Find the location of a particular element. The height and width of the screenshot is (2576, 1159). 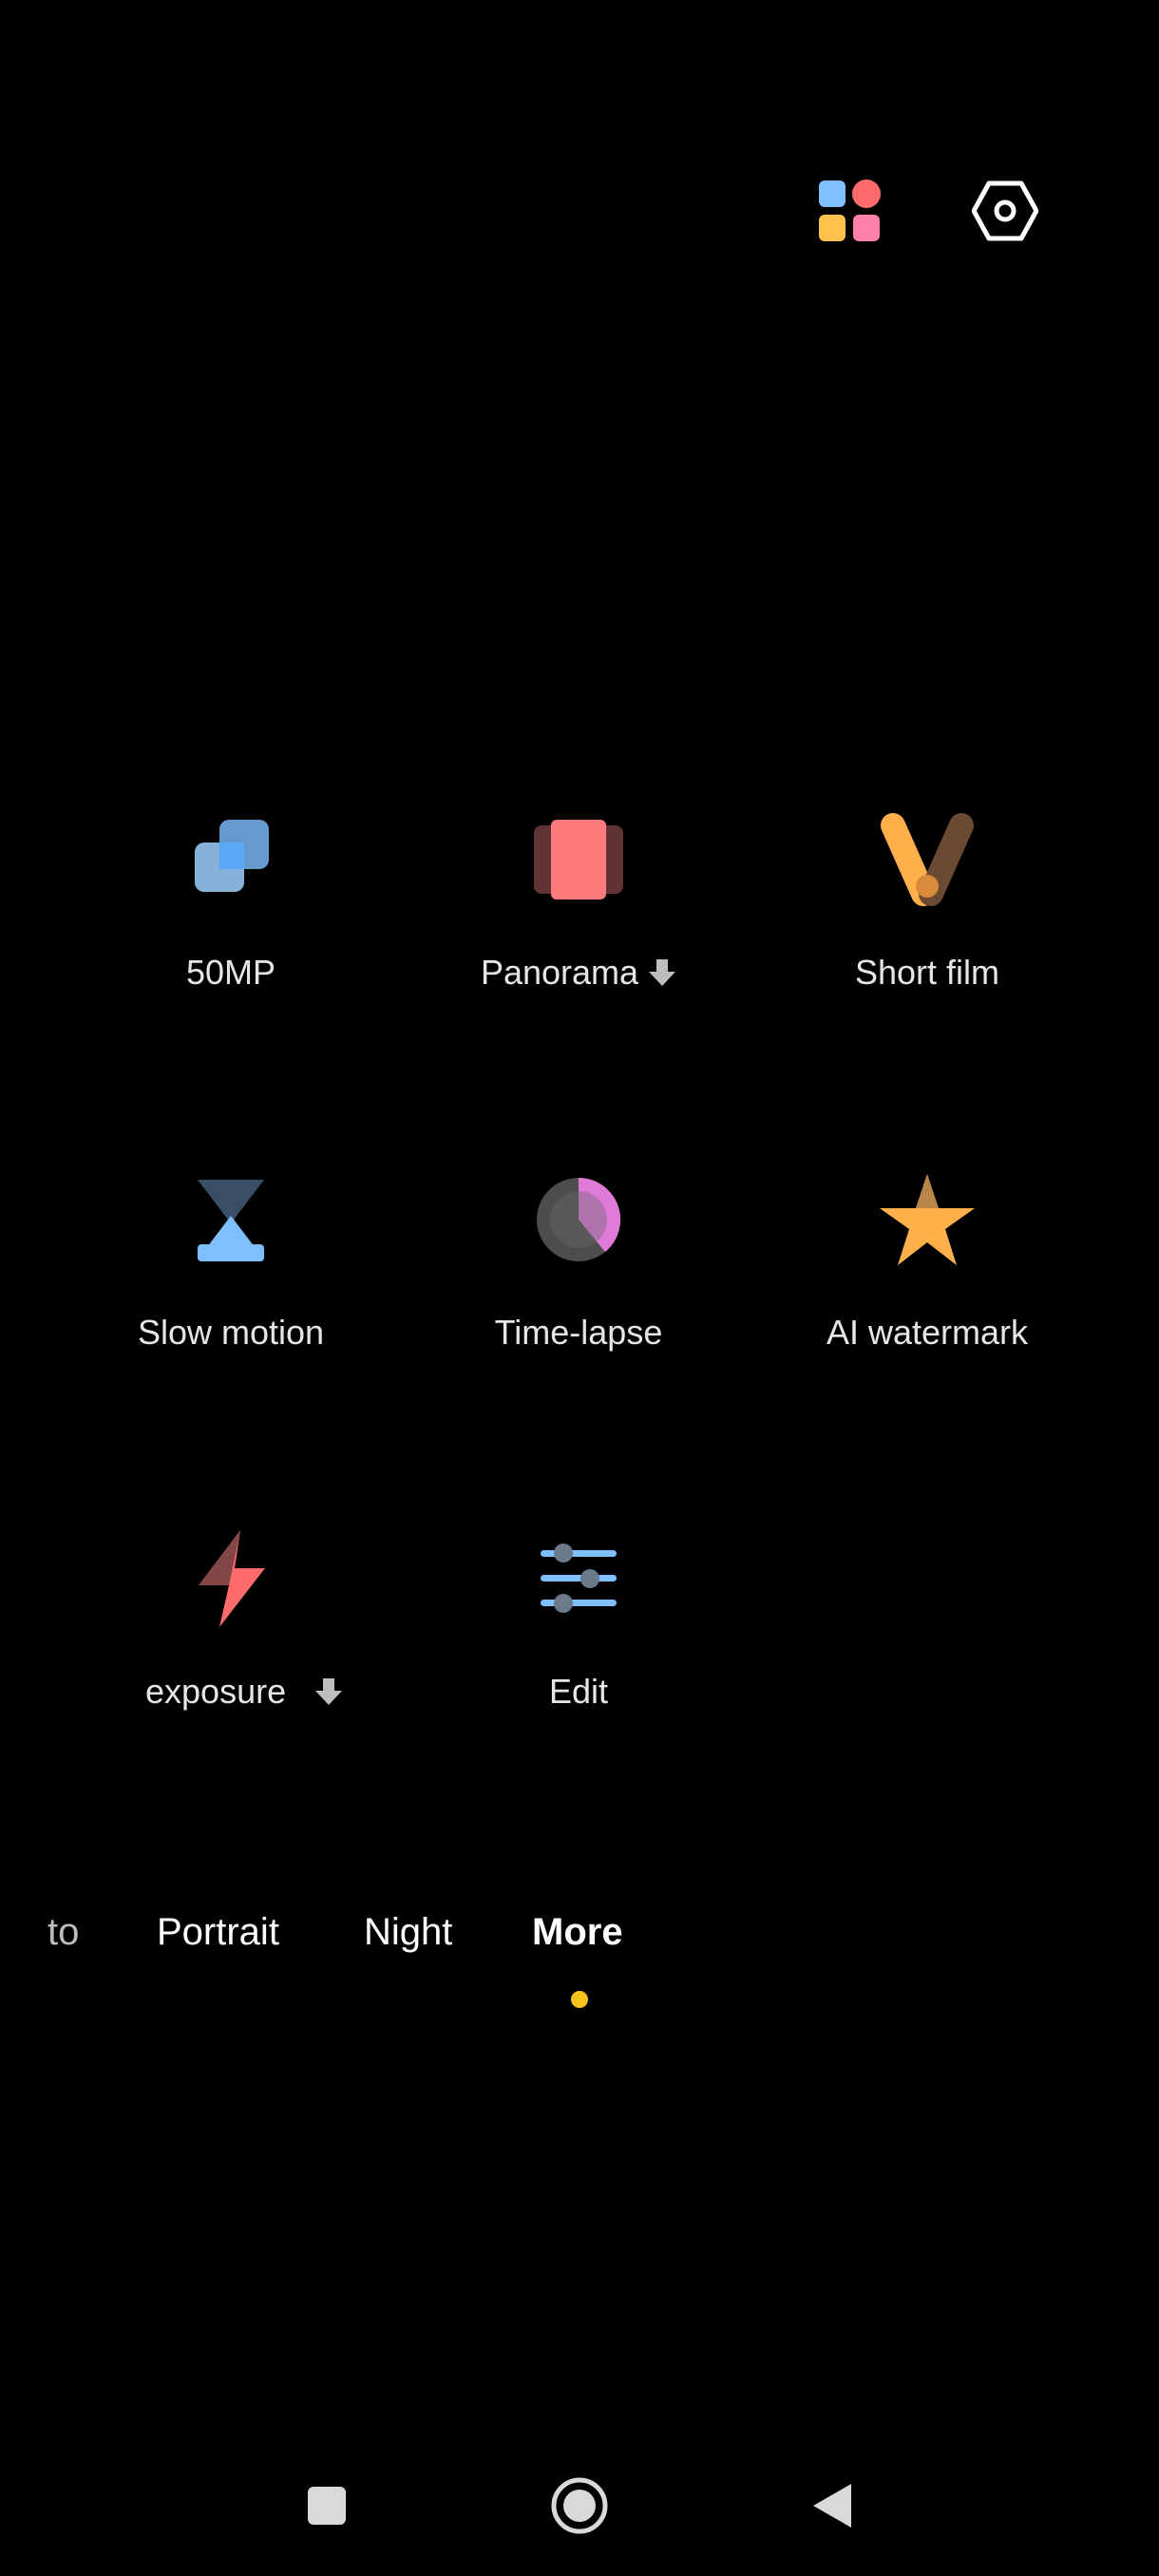

apps-grid-icon is located at coordinates (850, 210).